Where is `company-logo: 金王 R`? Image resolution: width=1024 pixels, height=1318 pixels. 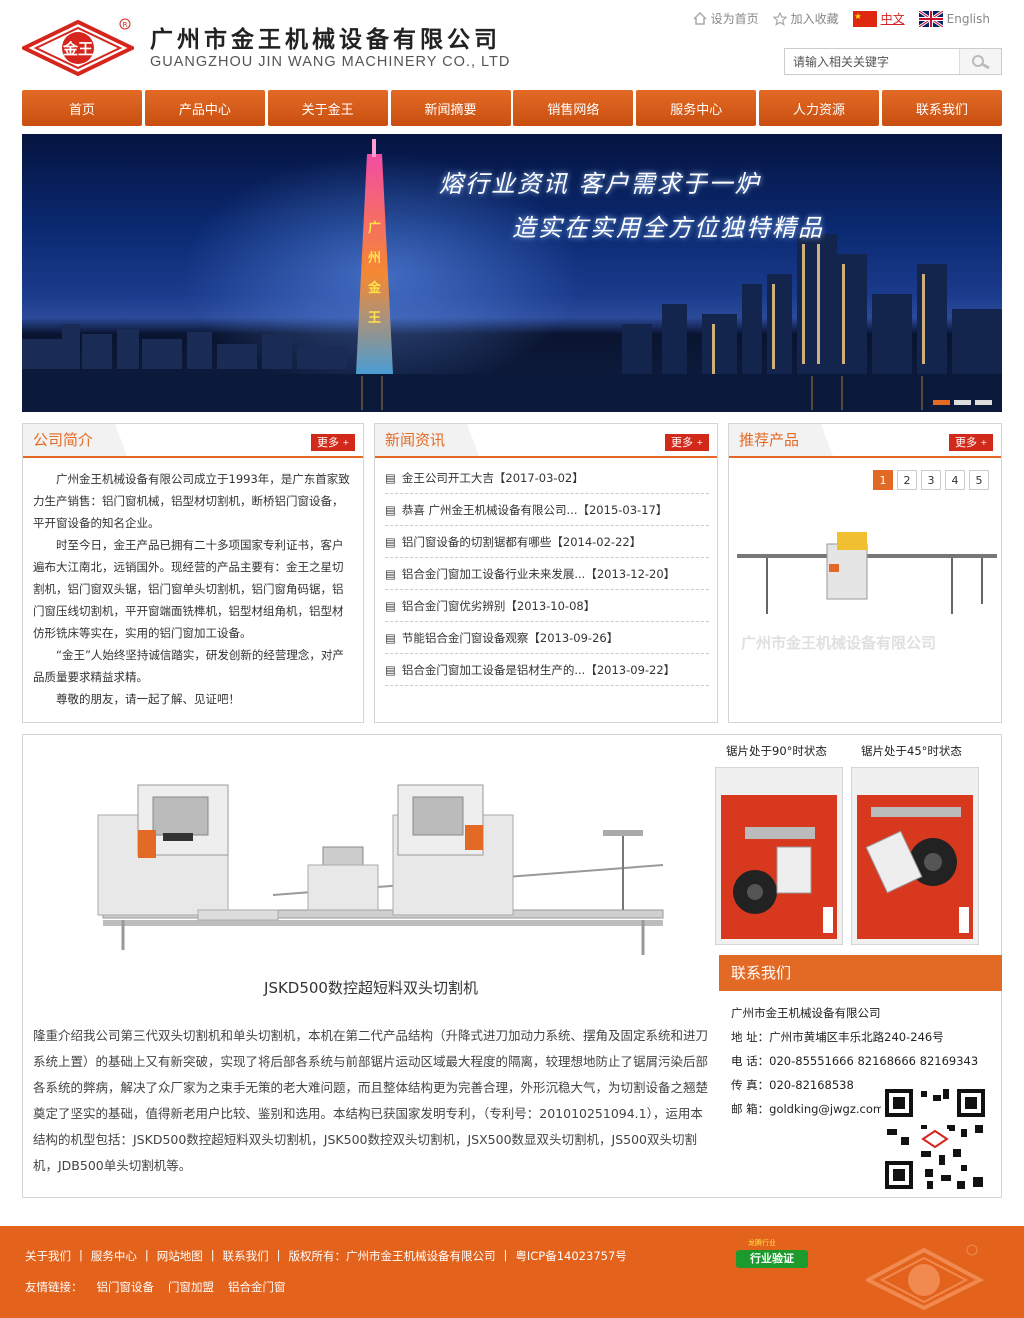 company-logo: 金王 R is located at coordinates (78, 46).